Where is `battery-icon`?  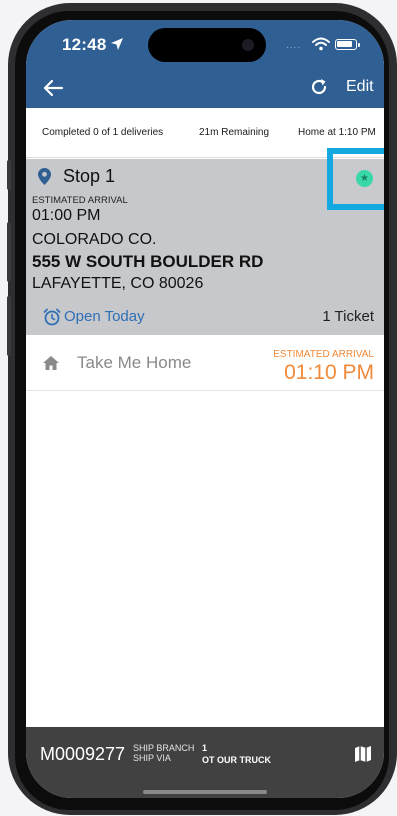 battery-icon is located at coordinates (347, 44).